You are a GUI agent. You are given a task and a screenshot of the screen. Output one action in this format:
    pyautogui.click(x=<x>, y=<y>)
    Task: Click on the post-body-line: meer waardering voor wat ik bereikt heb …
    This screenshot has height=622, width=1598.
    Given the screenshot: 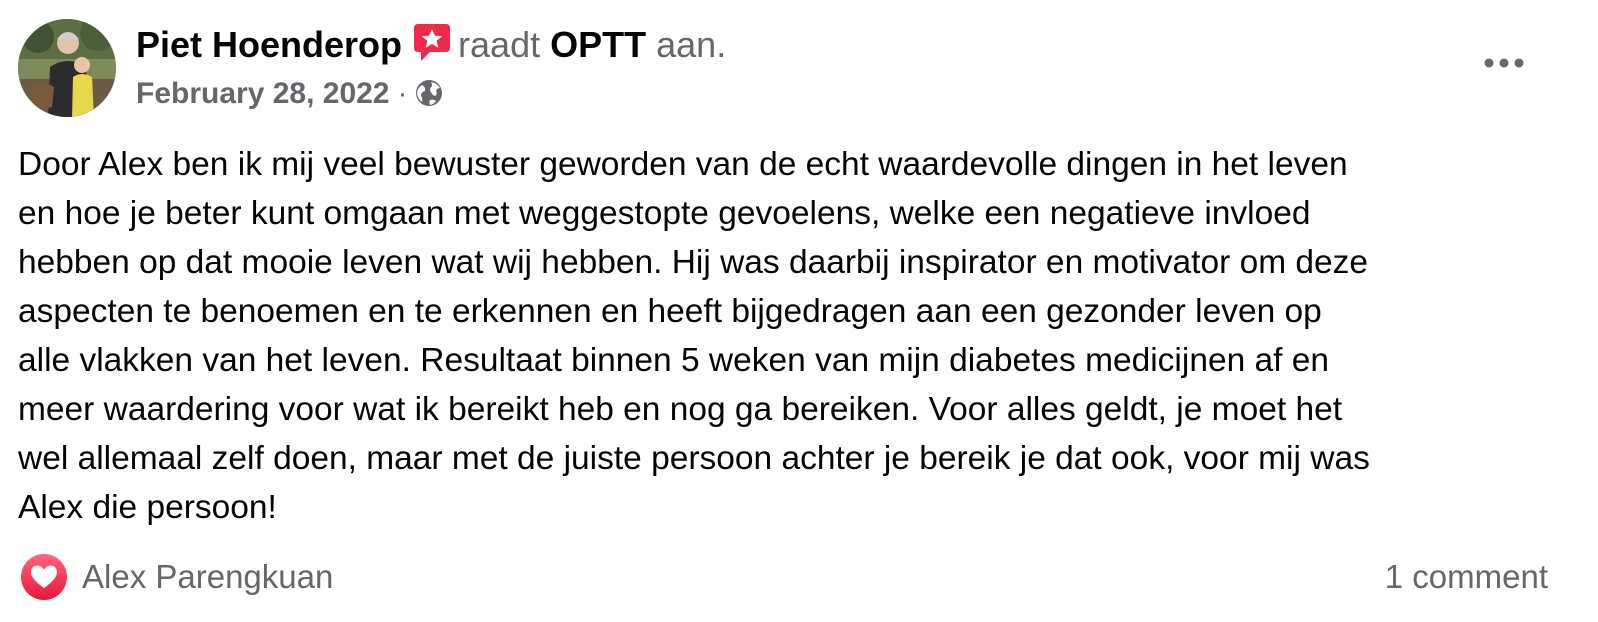 What is the action you would take?
    pyautogui.click(x=680, y=409)
    